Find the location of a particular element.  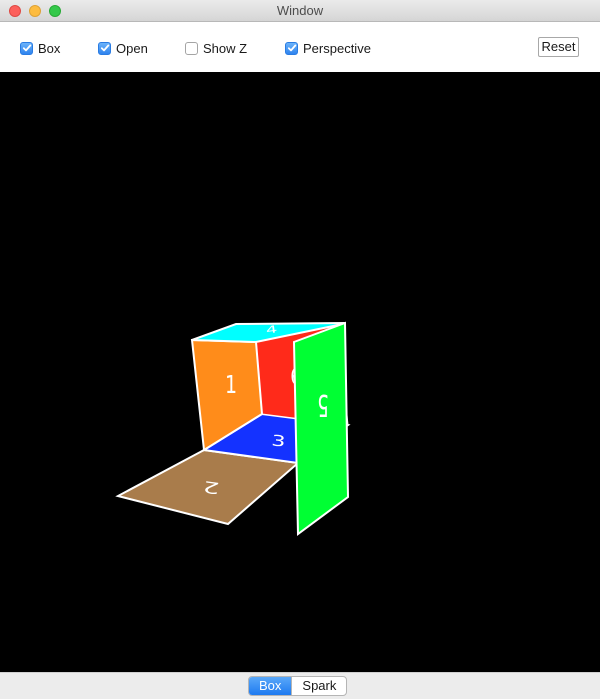

cube-face-3-label: 3 is located at coordinates (279, 442).